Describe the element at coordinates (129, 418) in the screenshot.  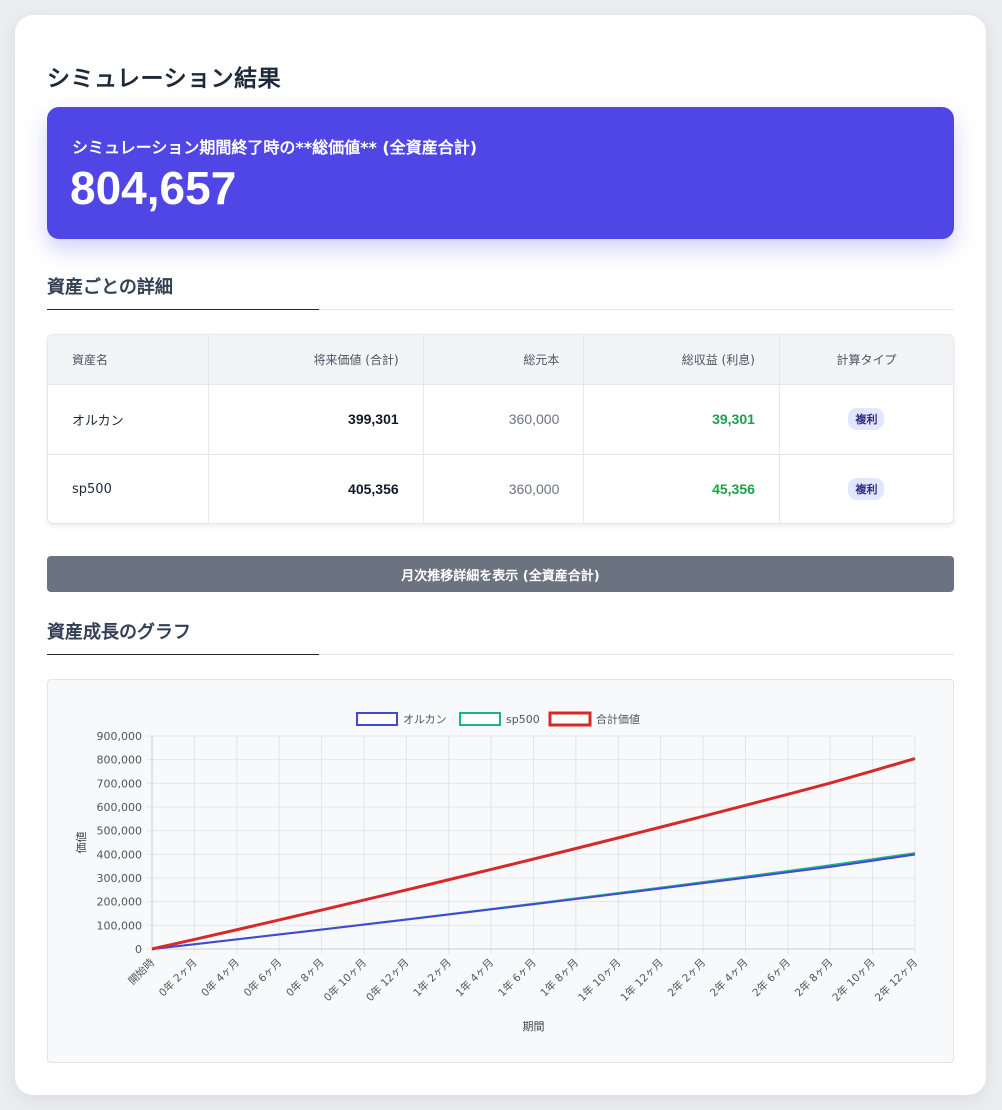
I see `cell-asset-name: オルカン` at that location.